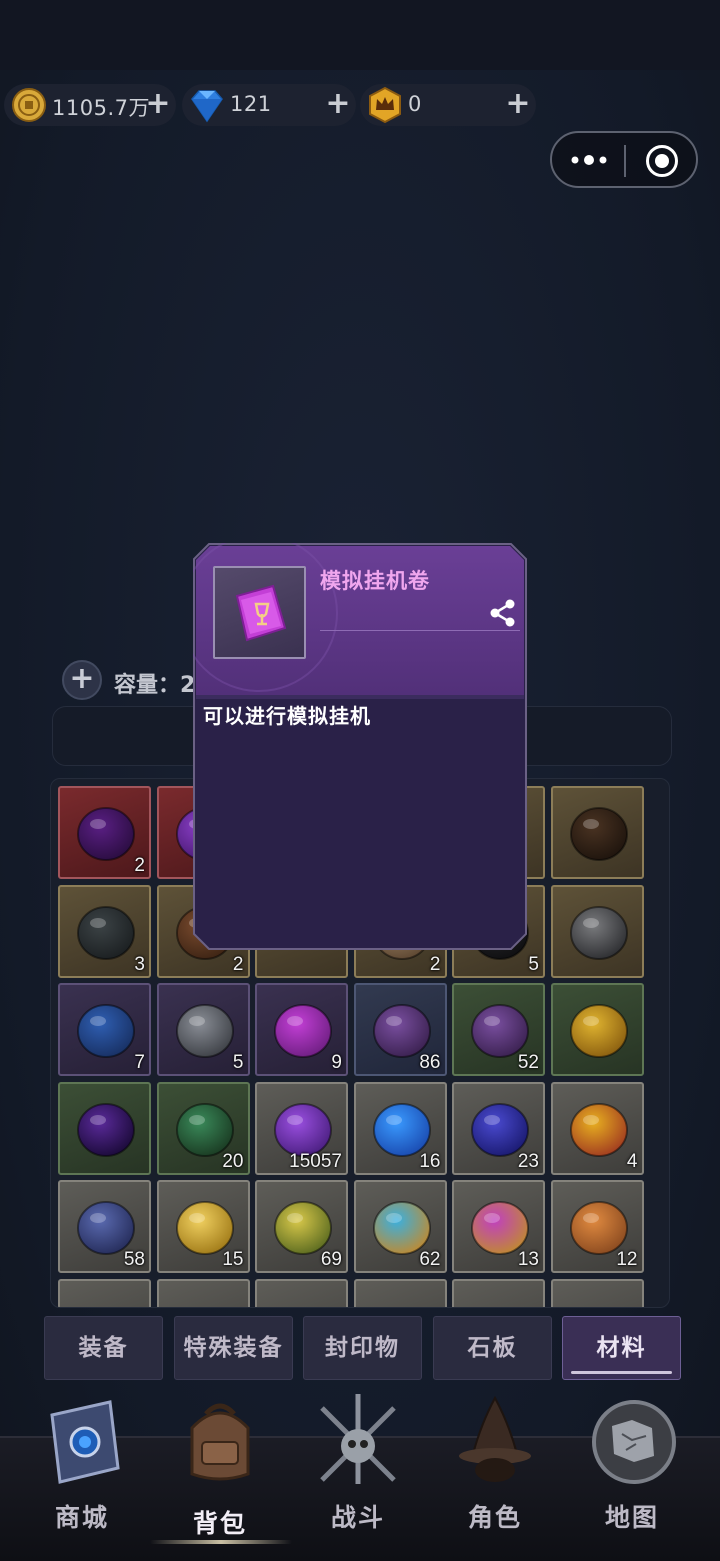  I want to click on currency-coin: 1105.7万 +, so click(90, 105).